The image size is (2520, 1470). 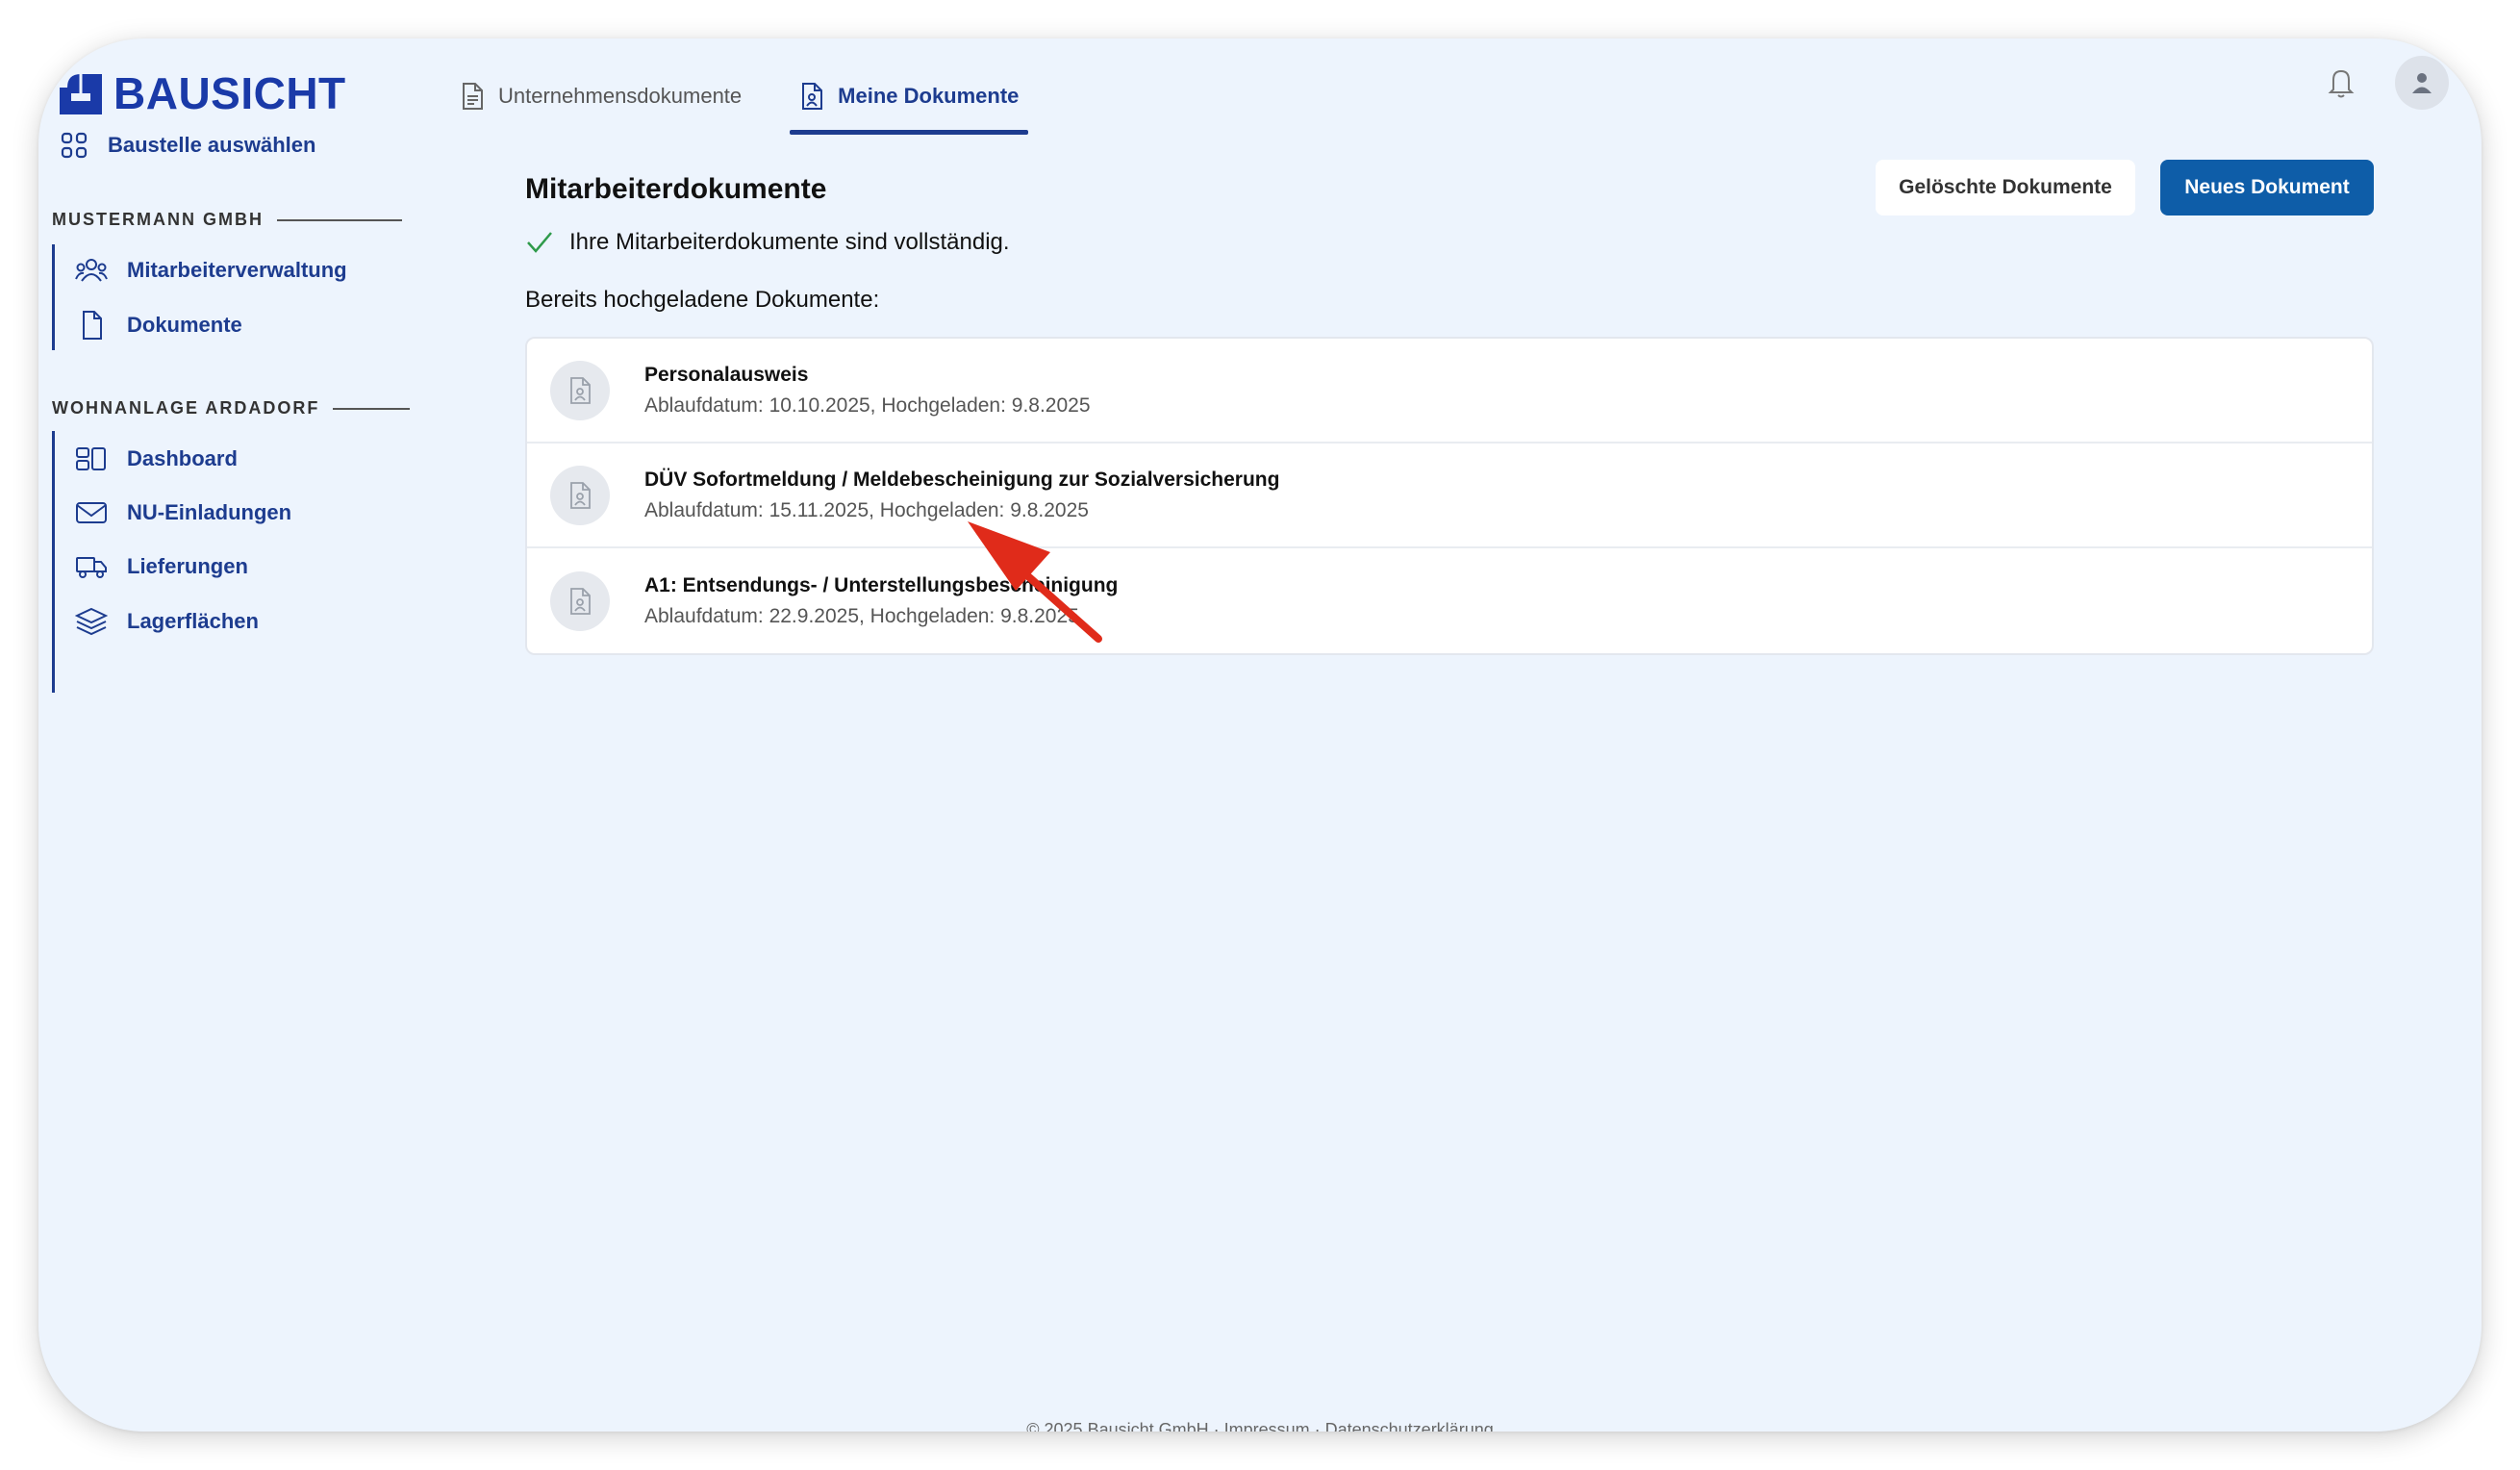 I want to click on tab-company-documents: Unternehmensdokumente, so click(x=601, y=96).